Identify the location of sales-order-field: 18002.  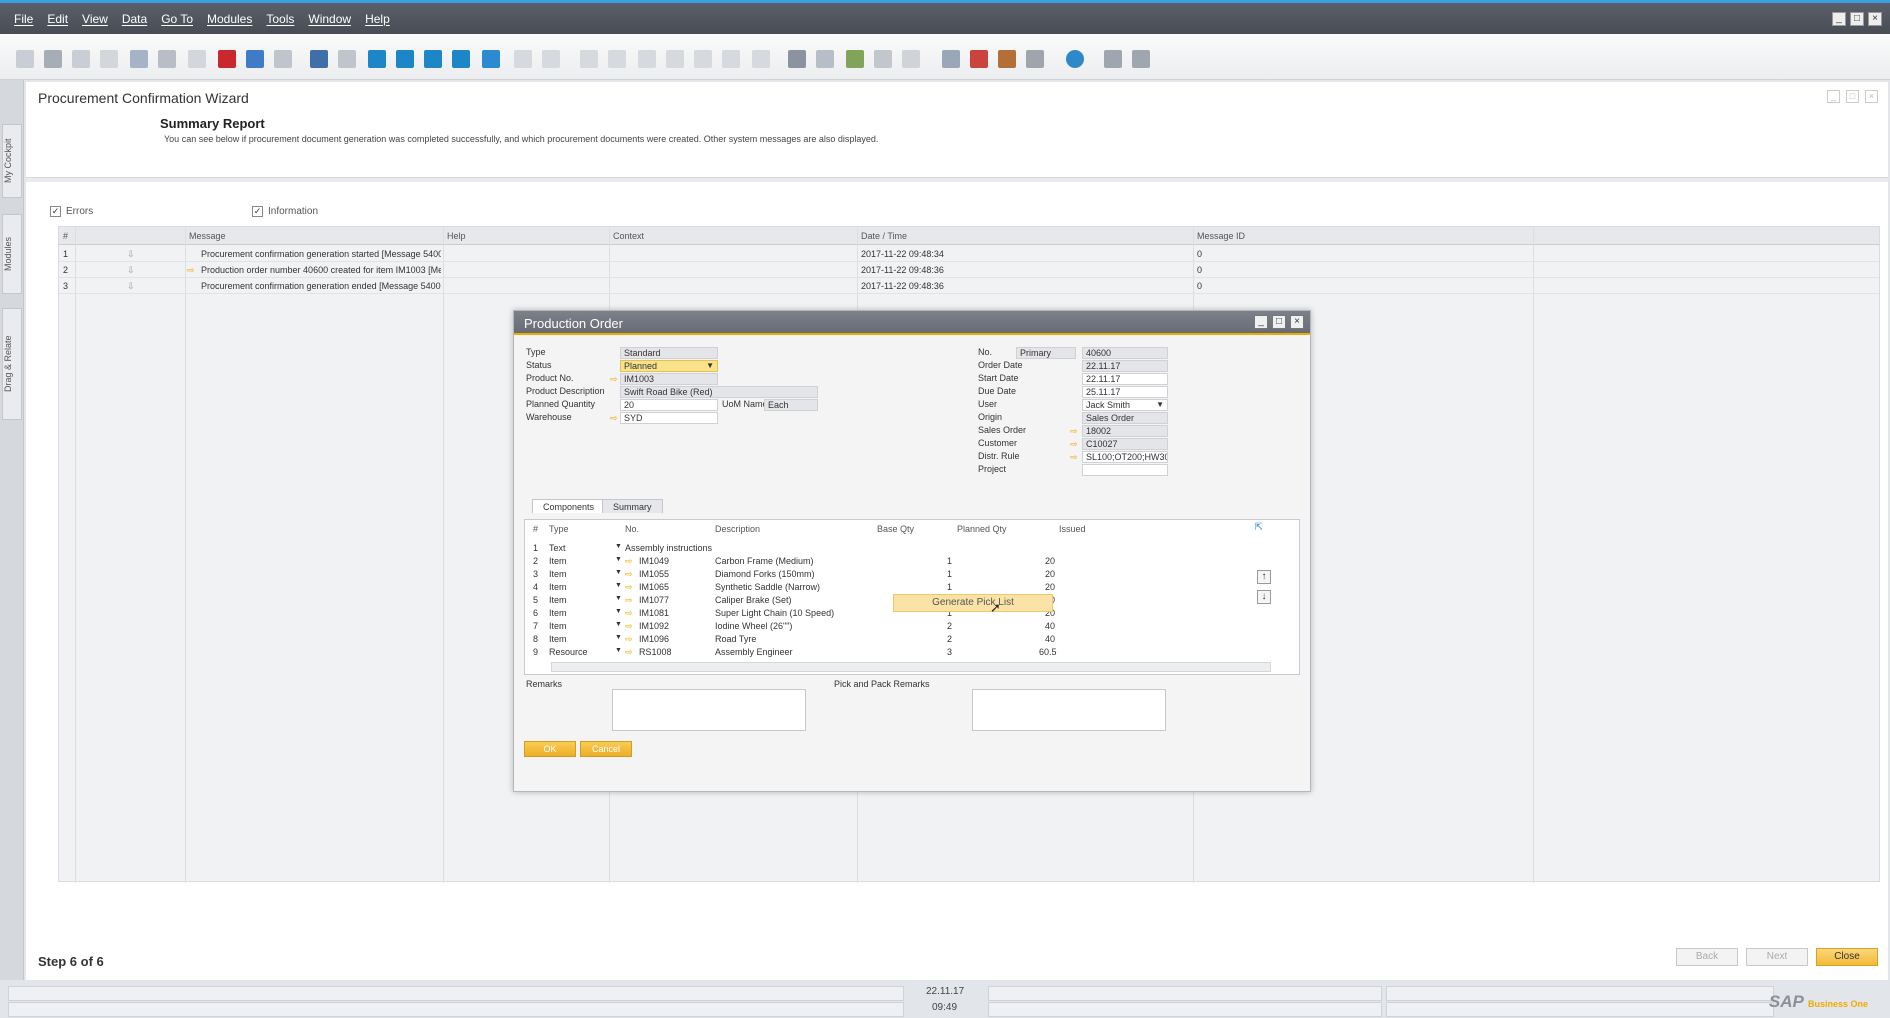
(1125, 431).